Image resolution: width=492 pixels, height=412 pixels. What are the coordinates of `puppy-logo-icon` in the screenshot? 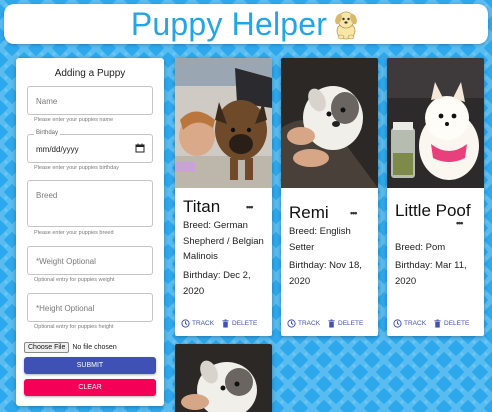 It's located at (346, 25).